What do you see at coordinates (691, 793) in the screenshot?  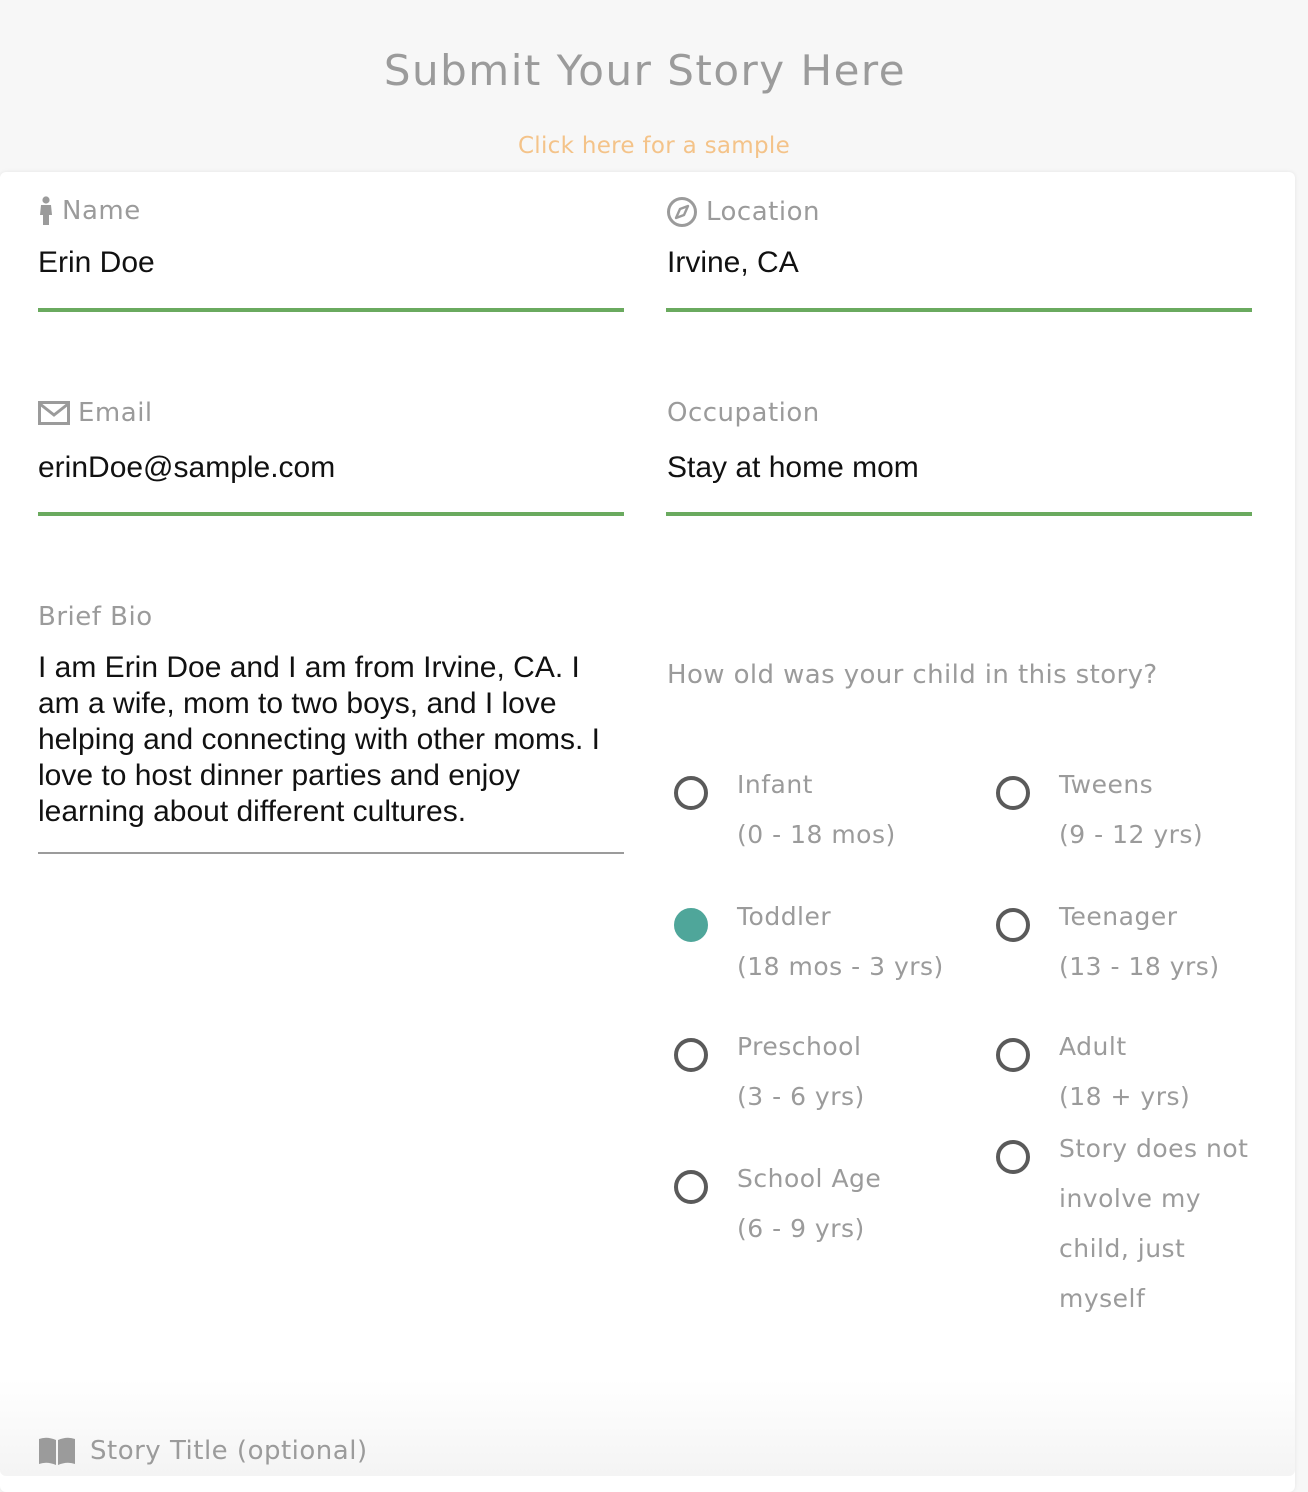 I see `radio-circle-infant` at bounding box center [691, 793].